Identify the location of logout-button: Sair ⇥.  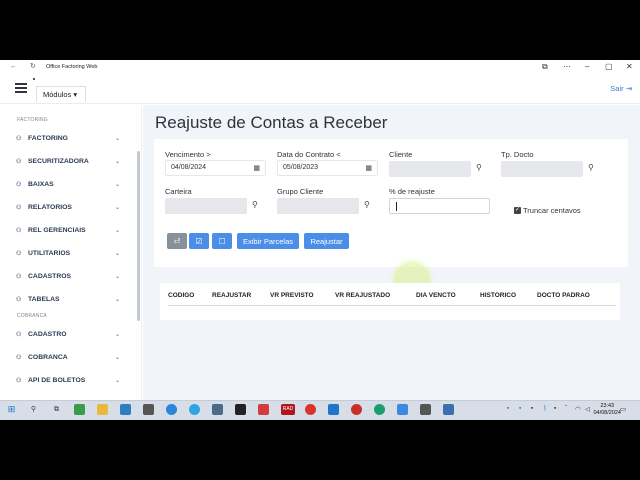
(621, 88).